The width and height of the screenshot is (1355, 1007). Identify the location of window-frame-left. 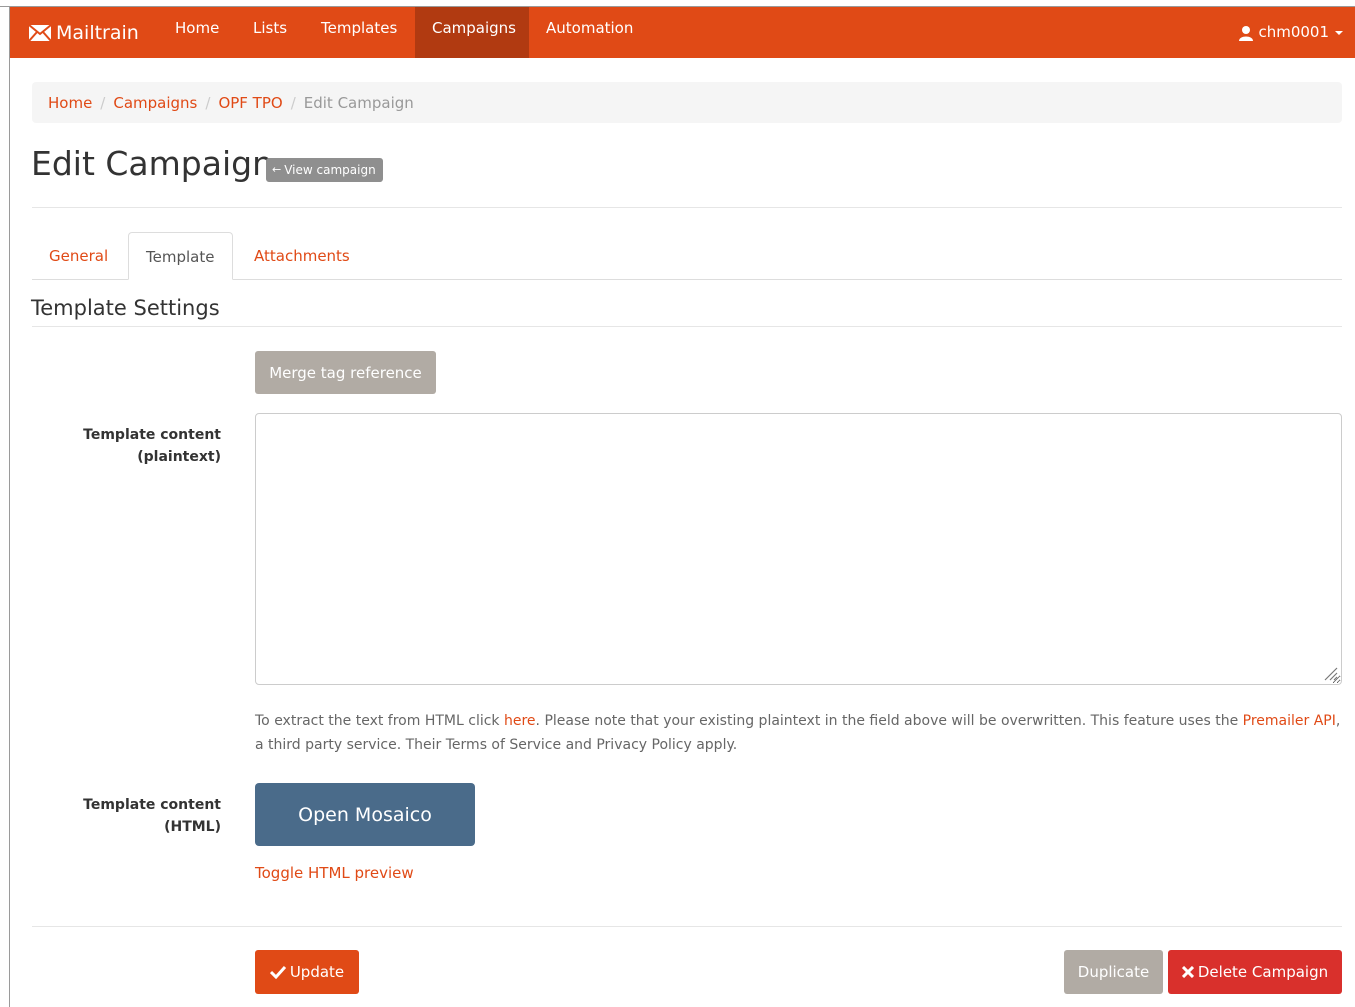
(5, 507).